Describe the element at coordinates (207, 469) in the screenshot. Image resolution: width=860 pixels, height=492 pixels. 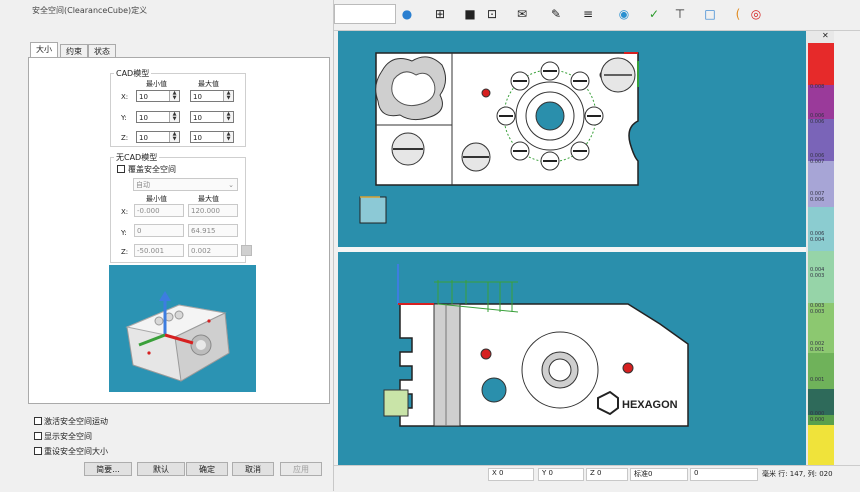
I see `ok-button: 确定` at that location.